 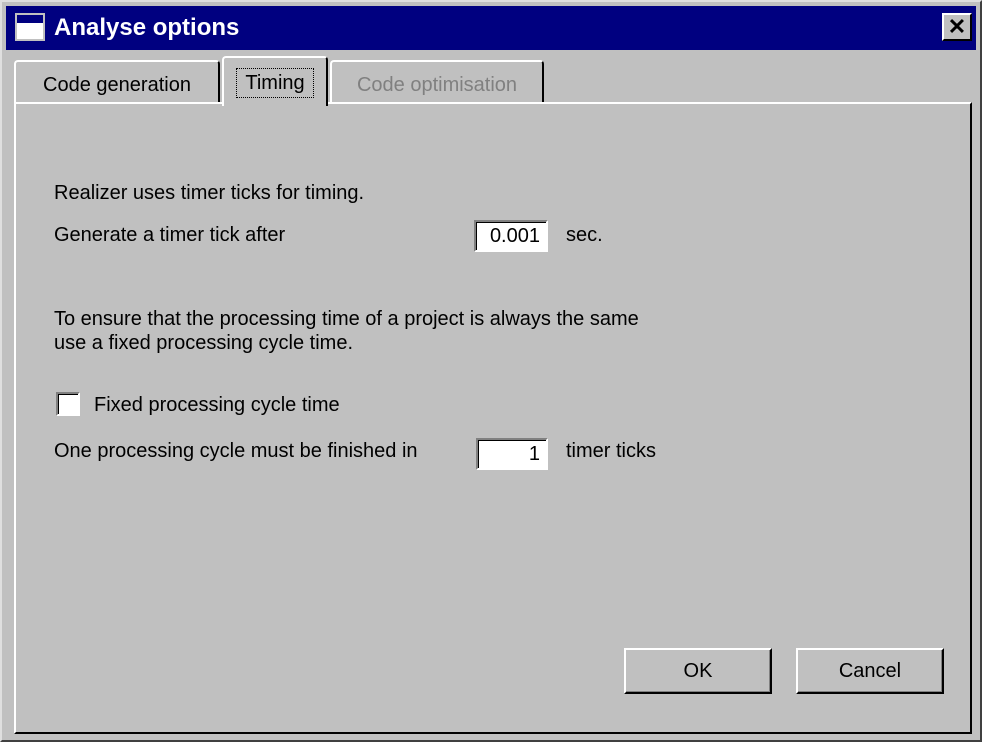 What do you see at coordinates (236, 451) in the screenshot?
I see `cycle-length-label: One processing cycle must be finished in` at bounding box center [236, 451].